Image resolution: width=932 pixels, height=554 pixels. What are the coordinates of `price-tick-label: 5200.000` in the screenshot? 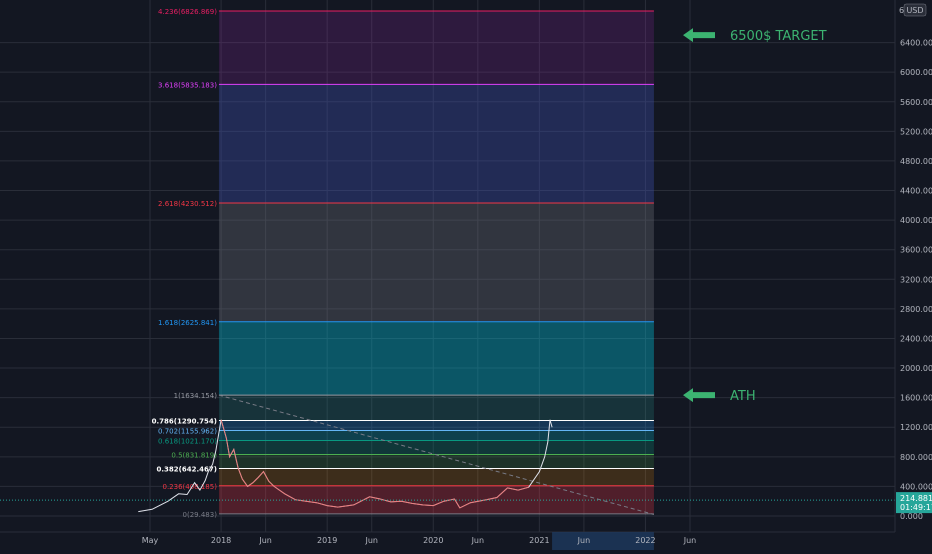 It's located at (916, 131).